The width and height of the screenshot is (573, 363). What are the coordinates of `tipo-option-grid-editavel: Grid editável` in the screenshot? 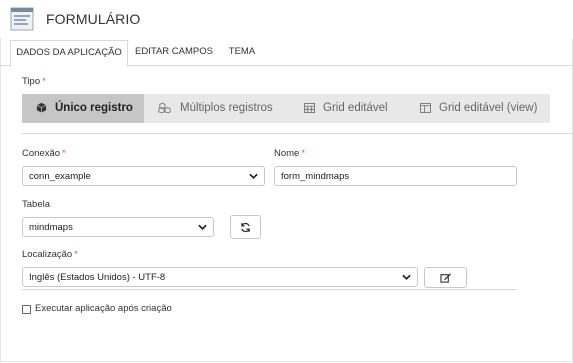 It's located at (364, 108).